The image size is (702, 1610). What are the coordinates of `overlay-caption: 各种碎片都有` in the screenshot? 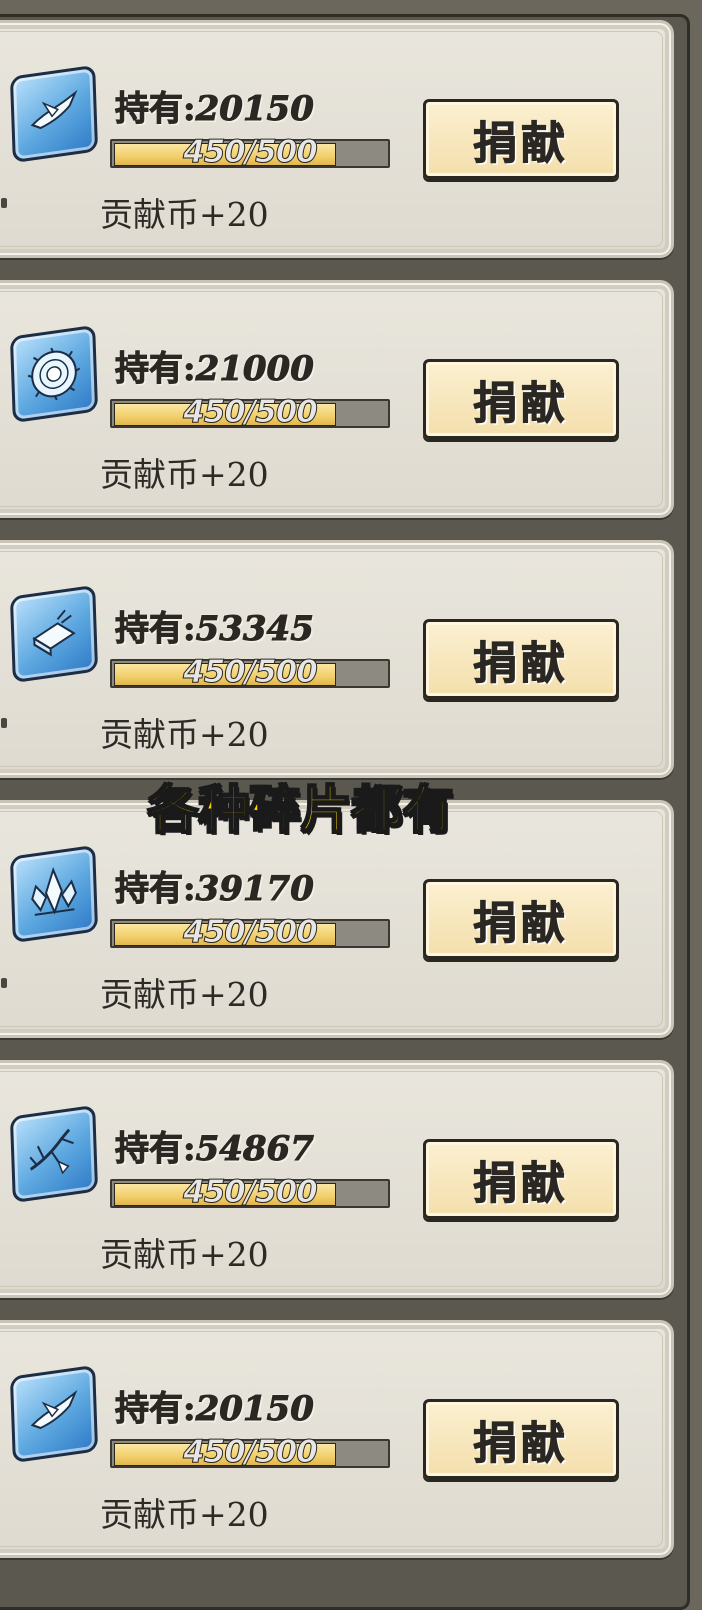 It's located at (300, 810).